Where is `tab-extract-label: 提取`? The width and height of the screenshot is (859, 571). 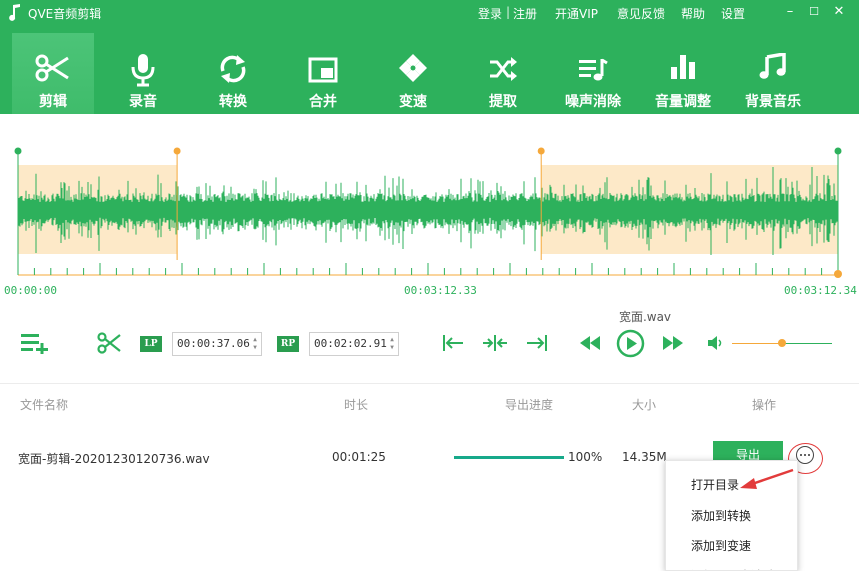
tab-extract-label: 提取 is located at coordinates (503, 102).